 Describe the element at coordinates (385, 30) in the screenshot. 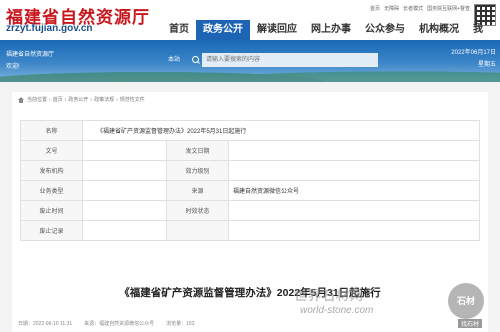

I see `nav-item-public-participation: 公众参与` at that location.